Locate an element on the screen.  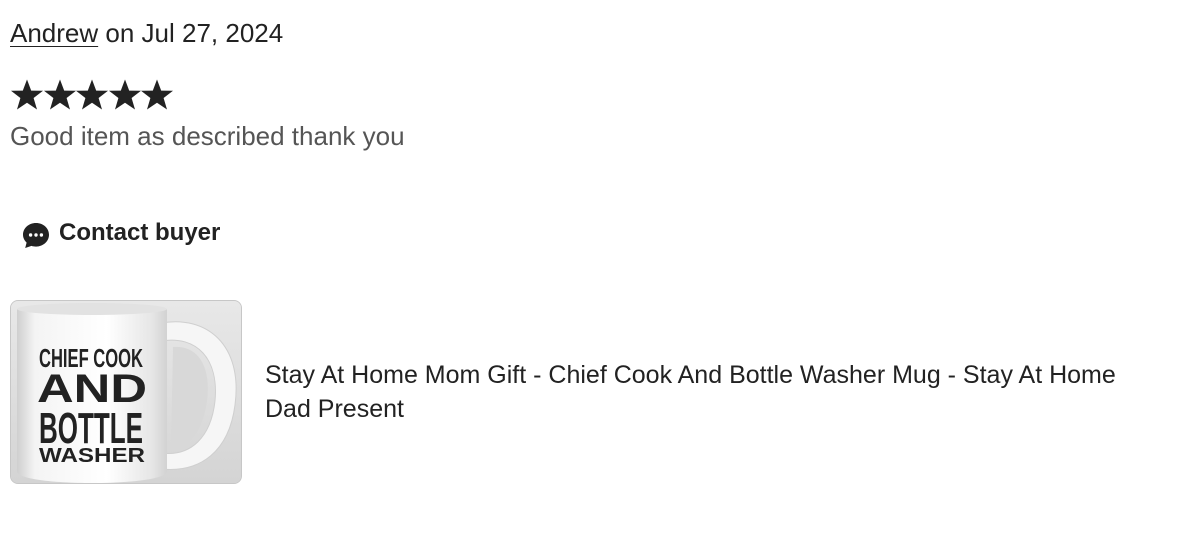
contact-buyer-label: Contact buyer is located at coordinates (140, 232).